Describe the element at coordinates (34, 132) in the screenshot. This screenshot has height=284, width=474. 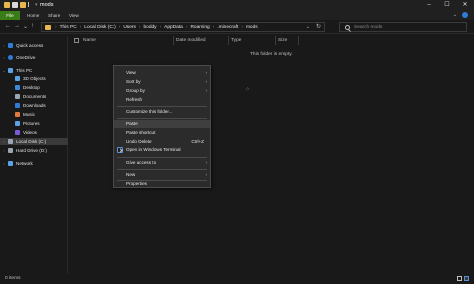
I see `sidebar-item-videos: Videos` at that location.